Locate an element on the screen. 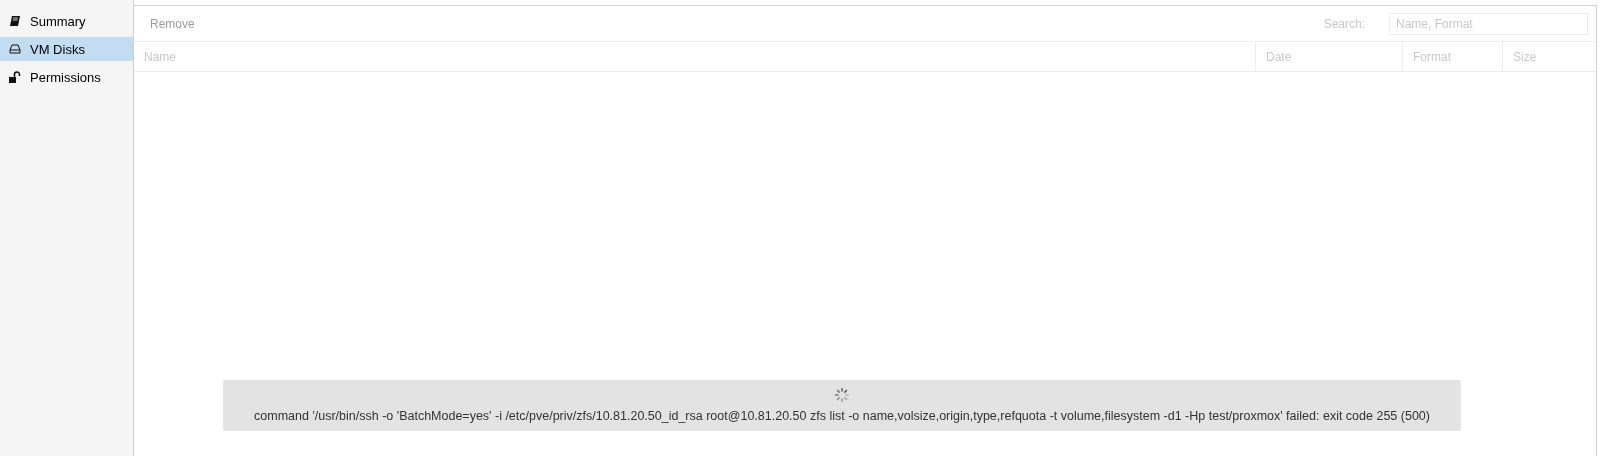 This screenshot has height=456, width=1606. sidebar-item: Summary is located at coordinates (66, 21).